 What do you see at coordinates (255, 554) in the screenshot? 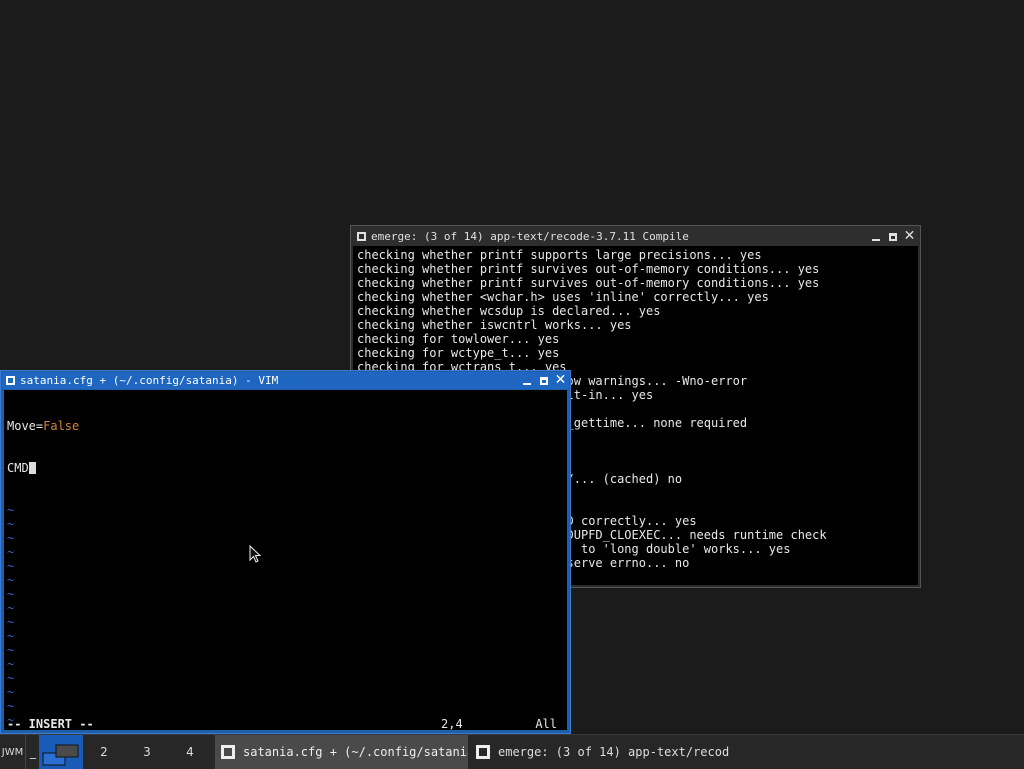
I see `mouse-pointer-icon` at bounding box center [255, 554].